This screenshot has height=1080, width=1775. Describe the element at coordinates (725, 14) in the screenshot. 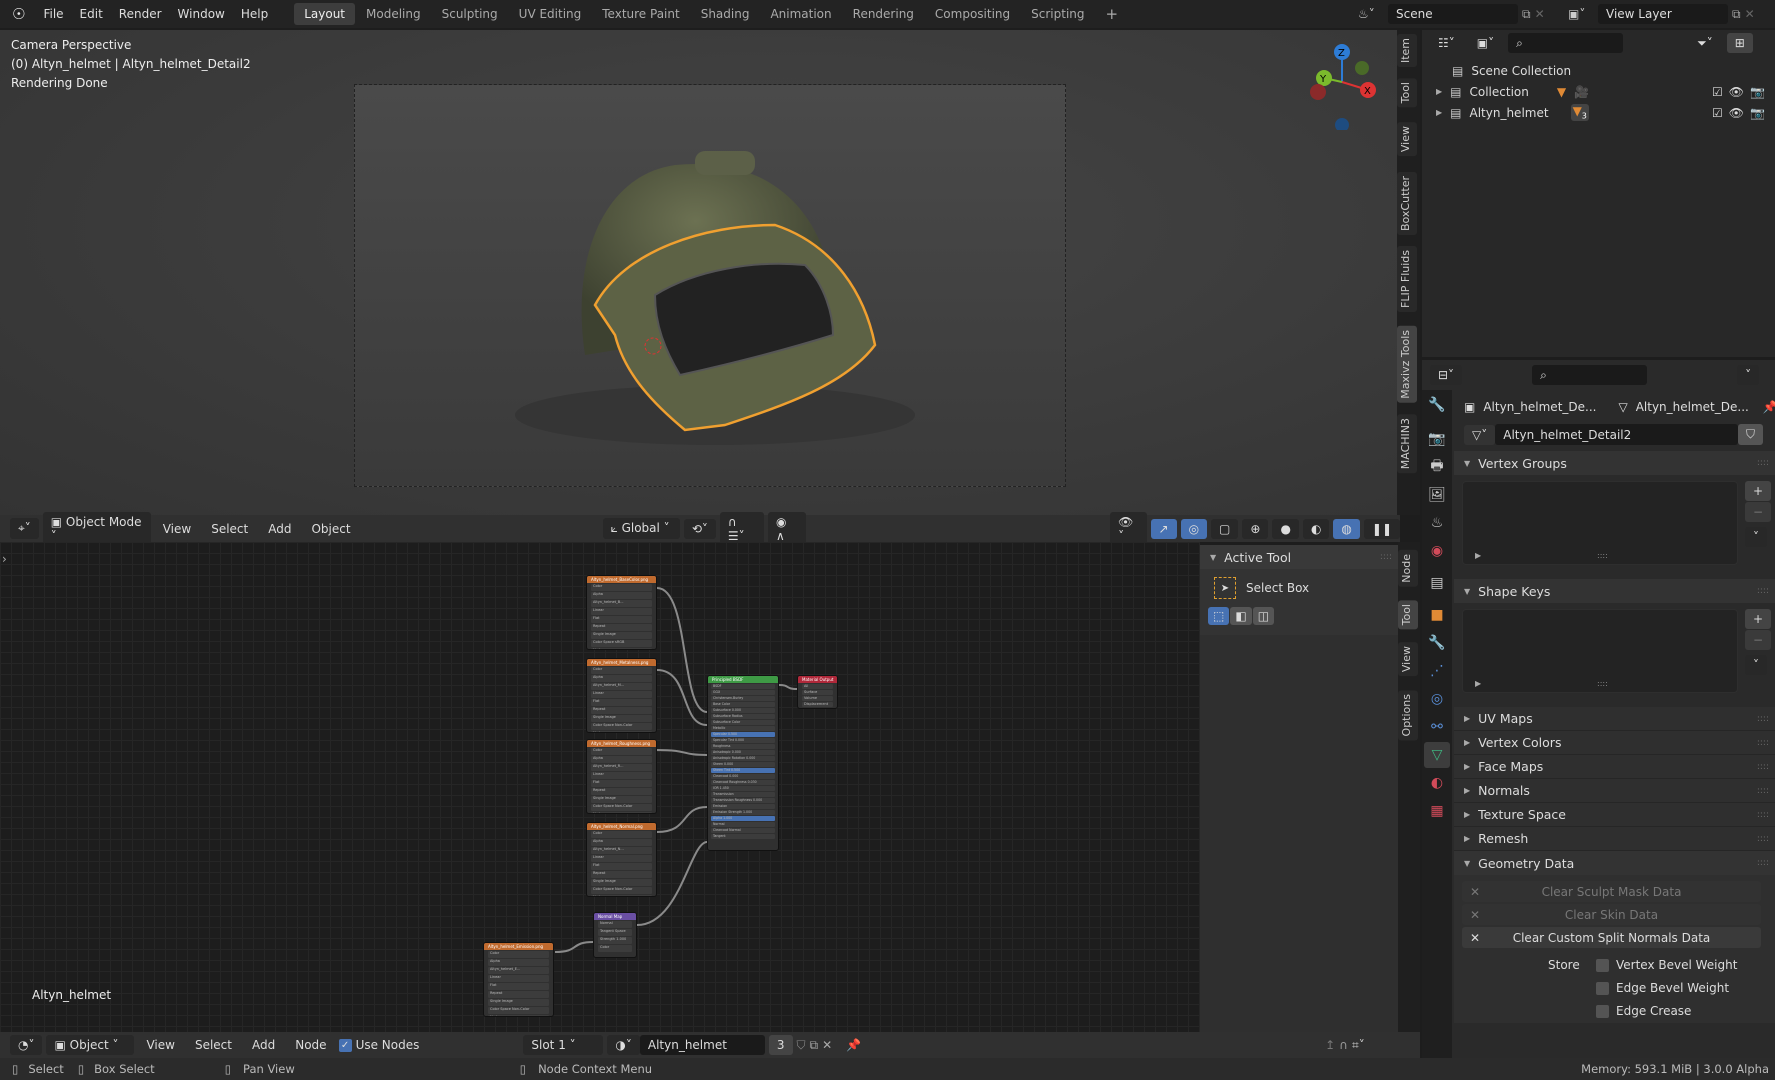

I see `tab-shading: Shading` at that location.